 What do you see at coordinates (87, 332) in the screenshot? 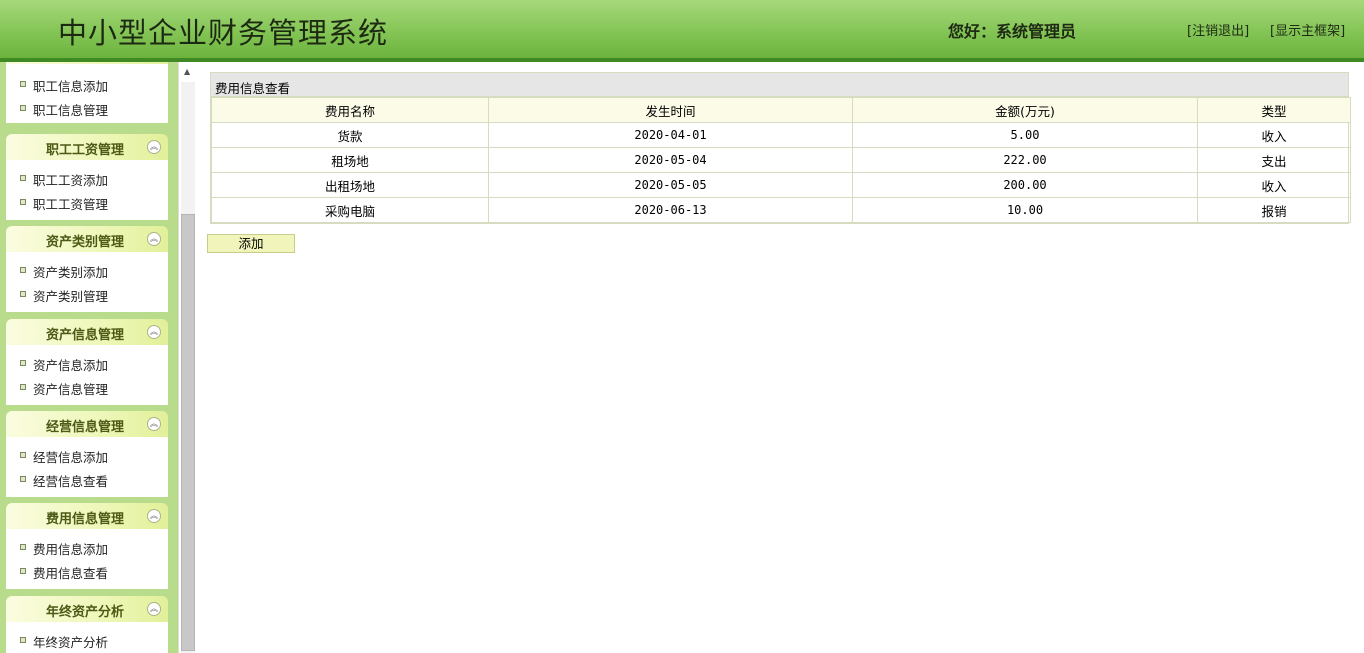
I see `menu-group-header-asset-info: 资产信息管理 ︽` at bounding box center [87, 332].